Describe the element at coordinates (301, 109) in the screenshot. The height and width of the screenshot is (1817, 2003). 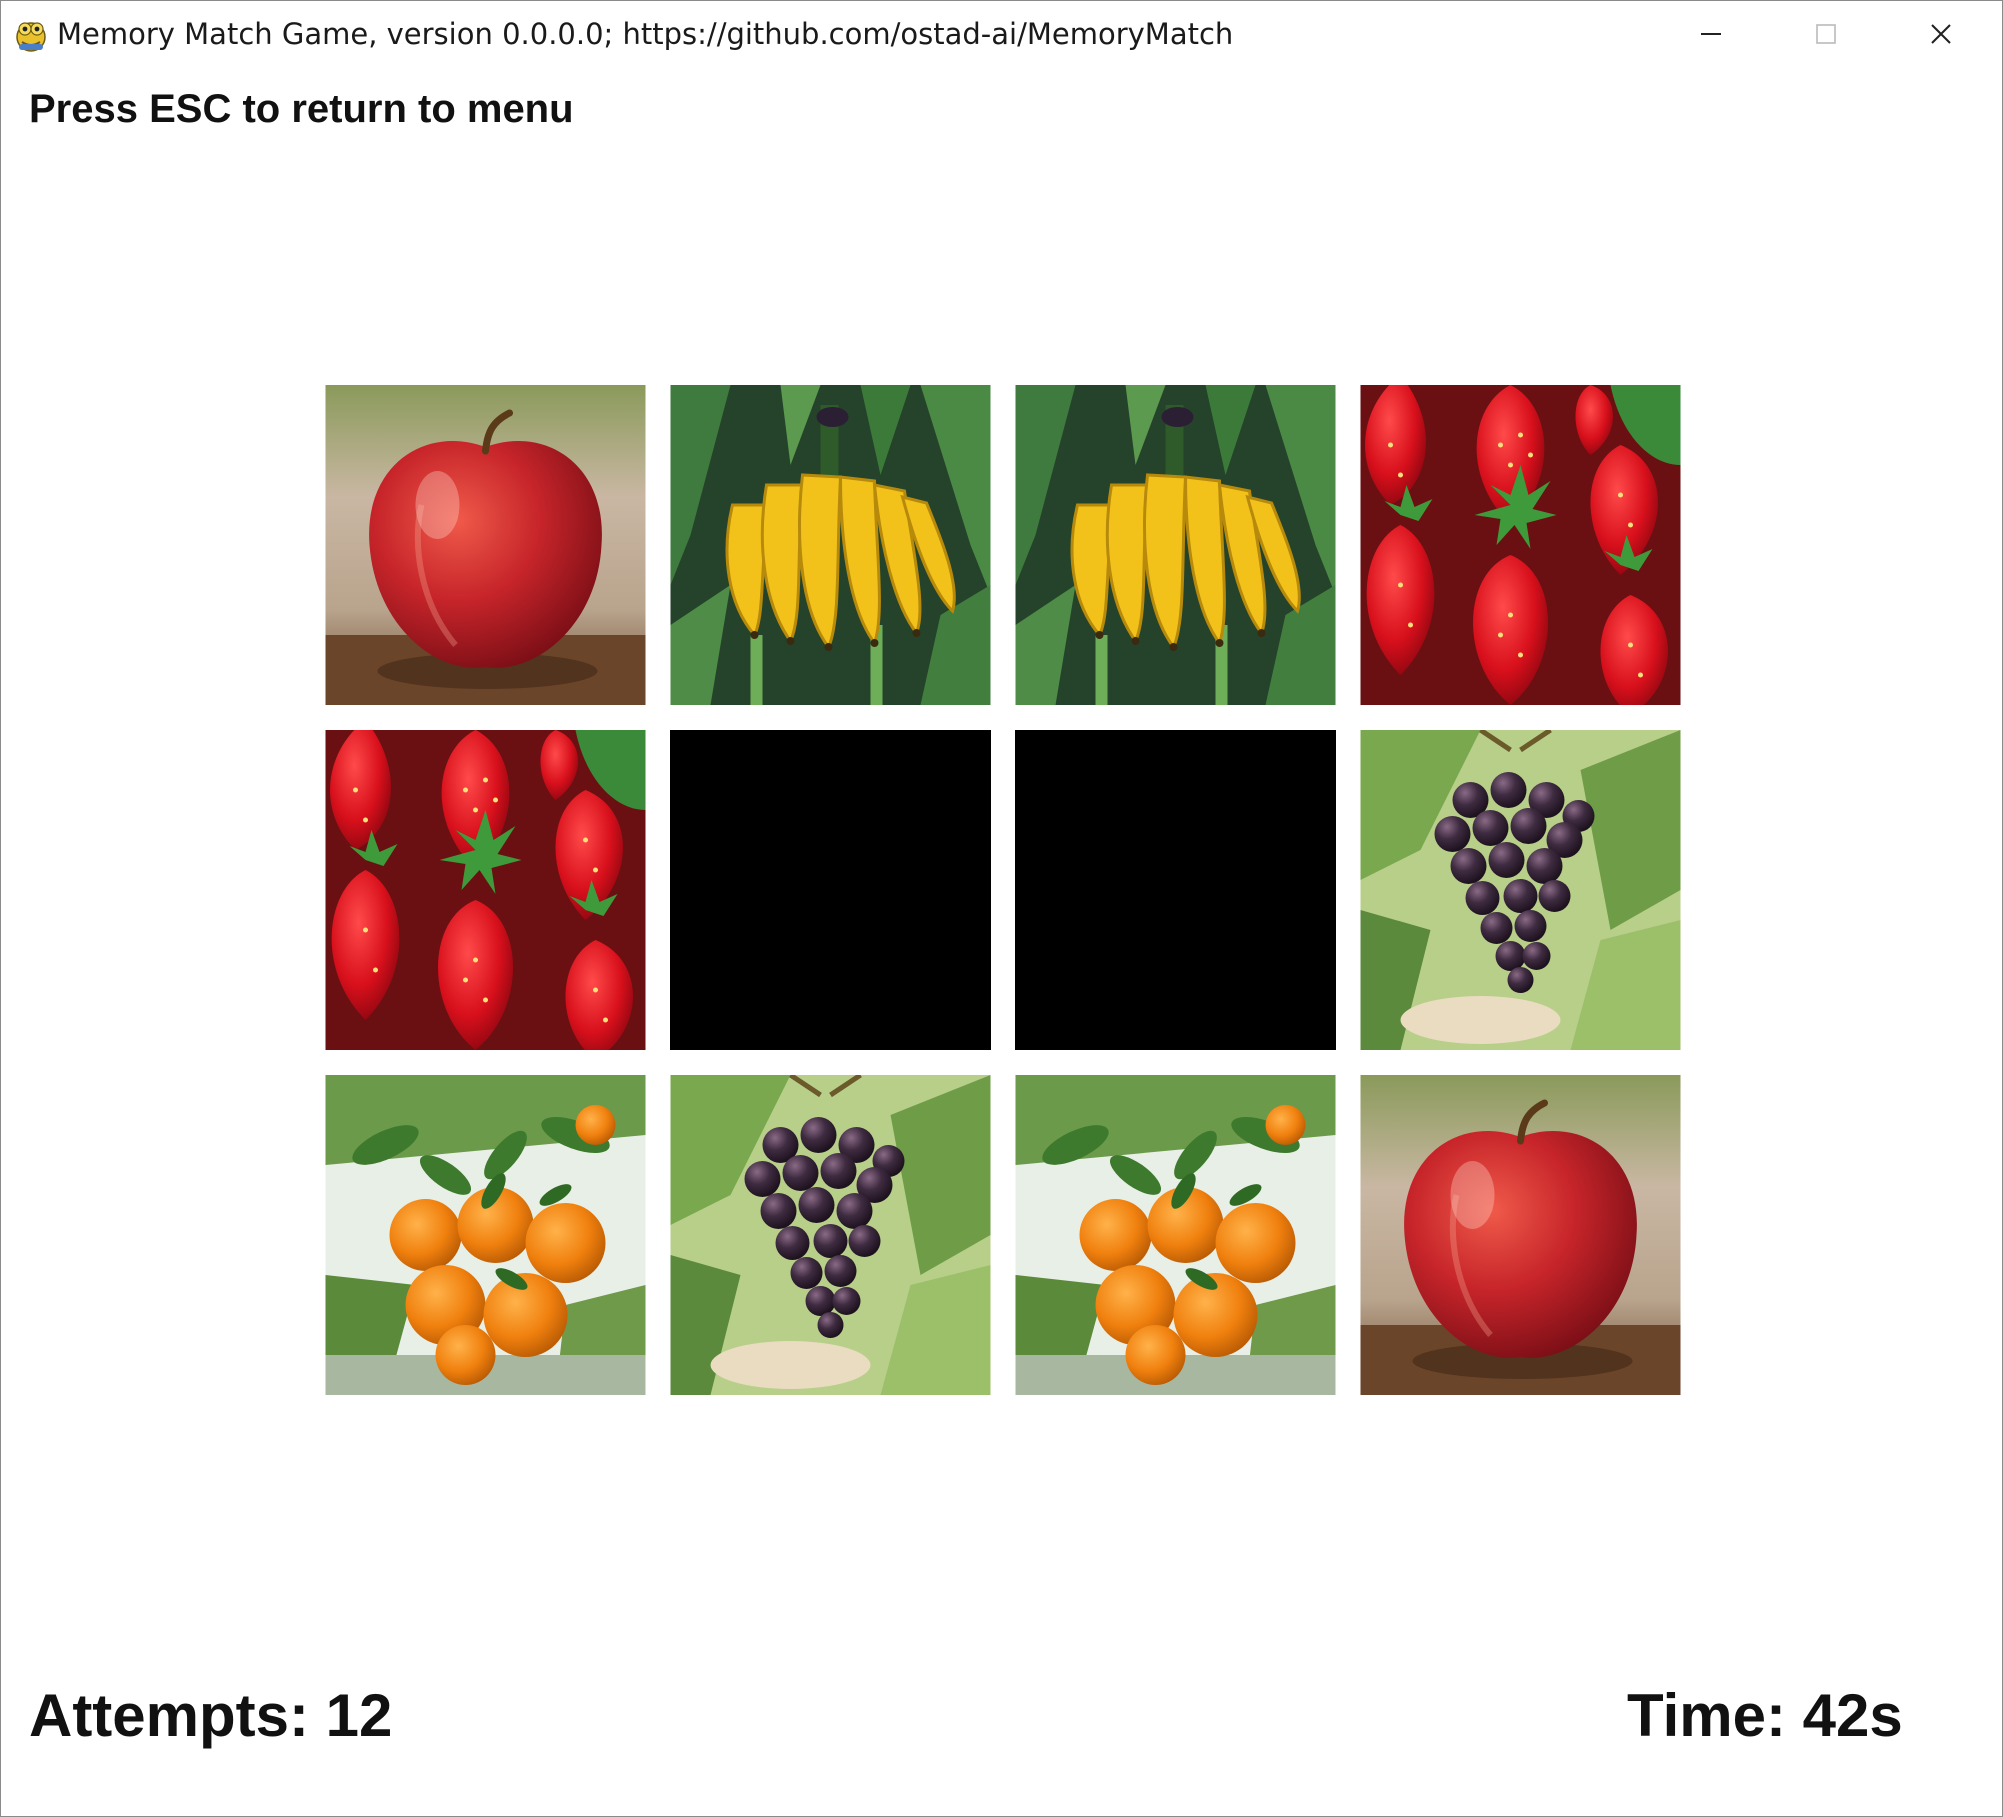
I see `esc-hint: Press ESC to return to menu` at that location.